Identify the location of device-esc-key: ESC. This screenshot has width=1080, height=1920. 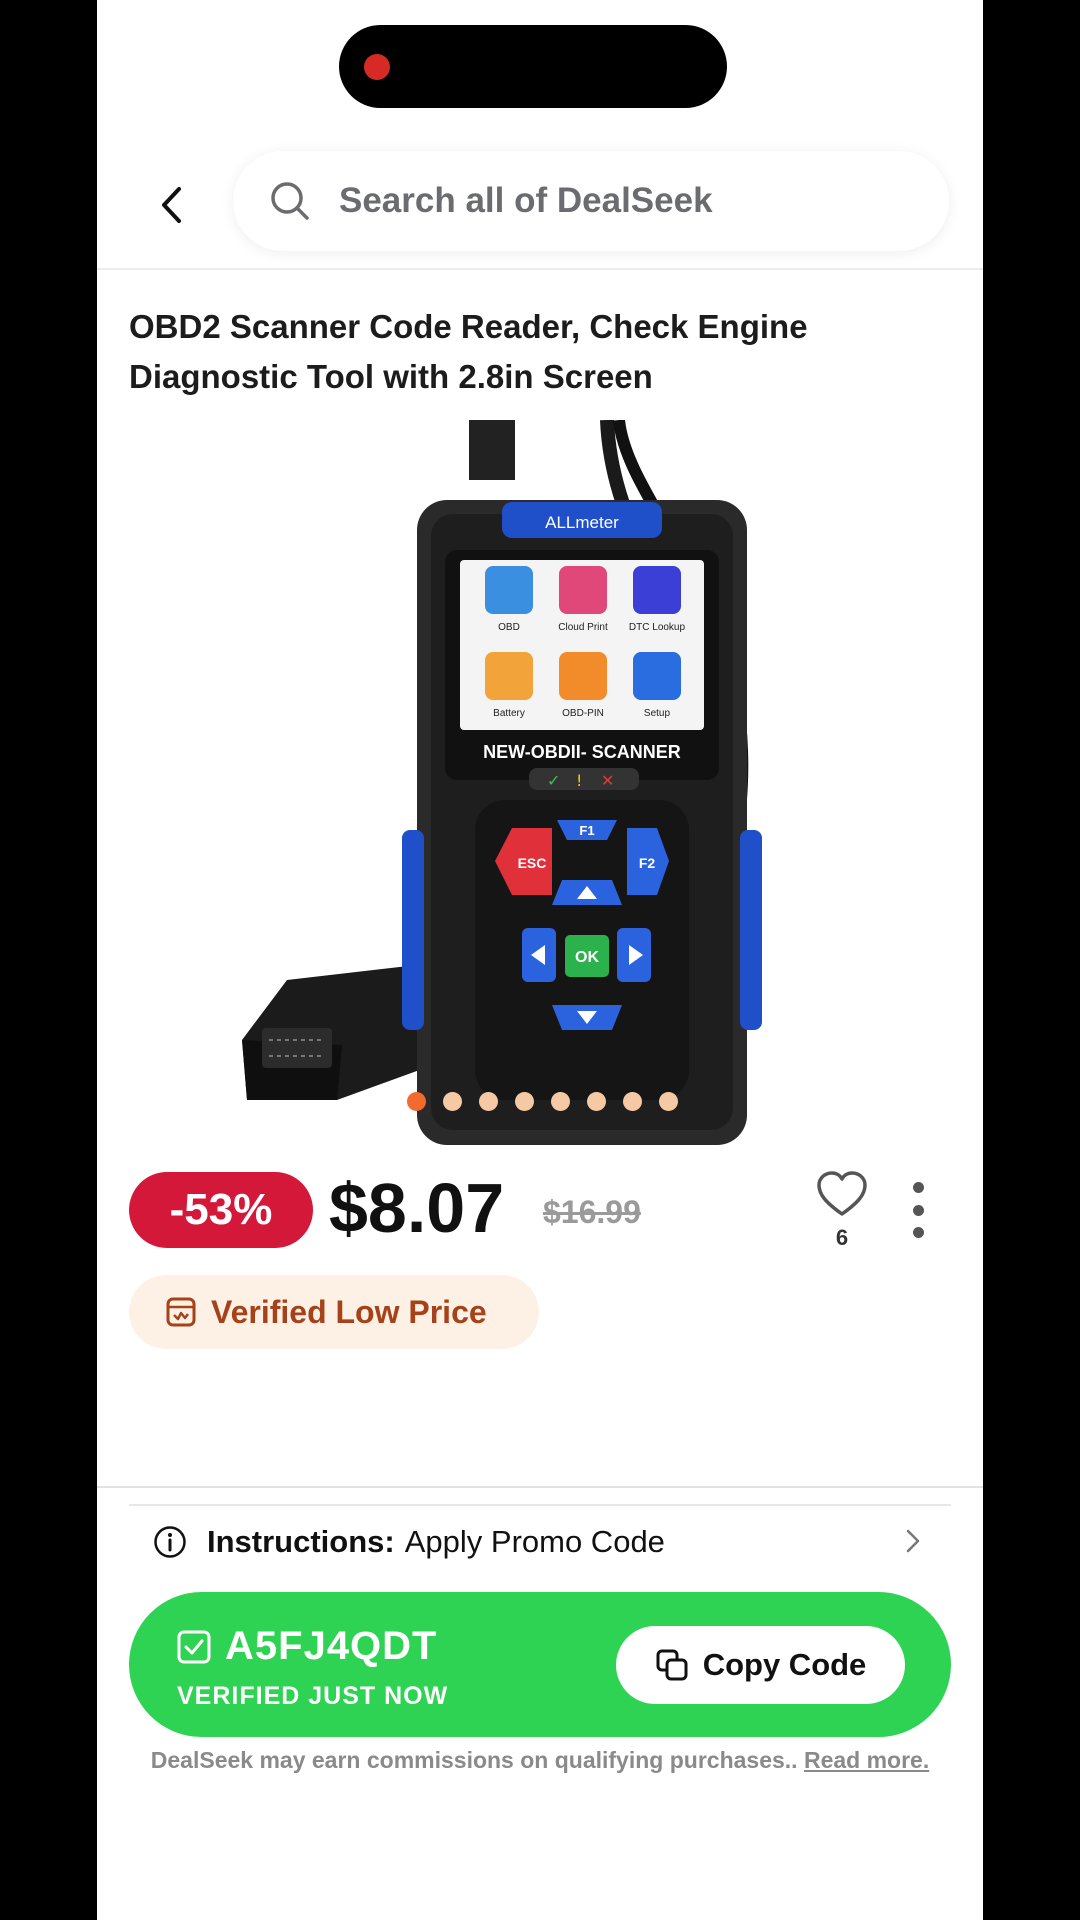
(532, 863).